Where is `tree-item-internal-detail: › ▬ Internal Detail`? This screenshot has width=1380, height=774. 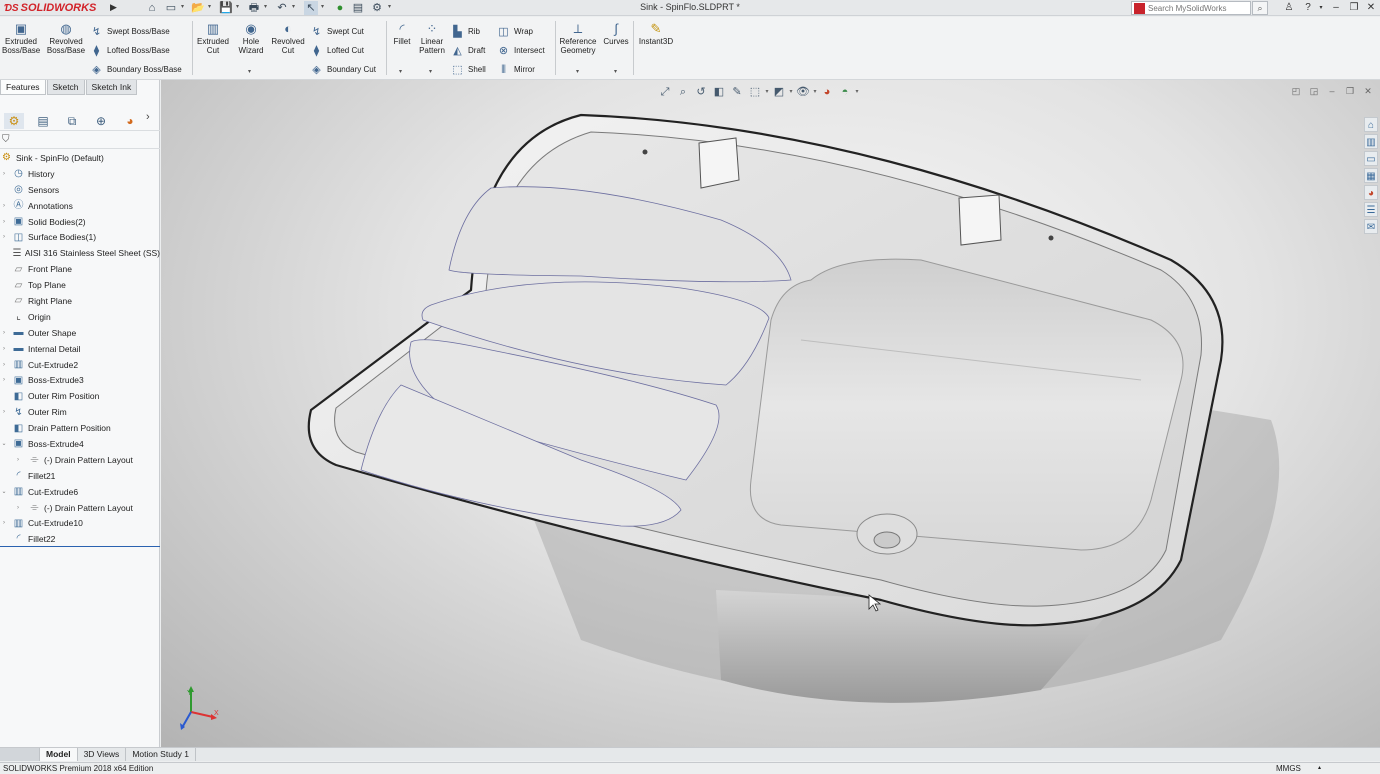
tree-item-internal-detail: › ▬ Internal Detail is located at coordinates (80, 349).